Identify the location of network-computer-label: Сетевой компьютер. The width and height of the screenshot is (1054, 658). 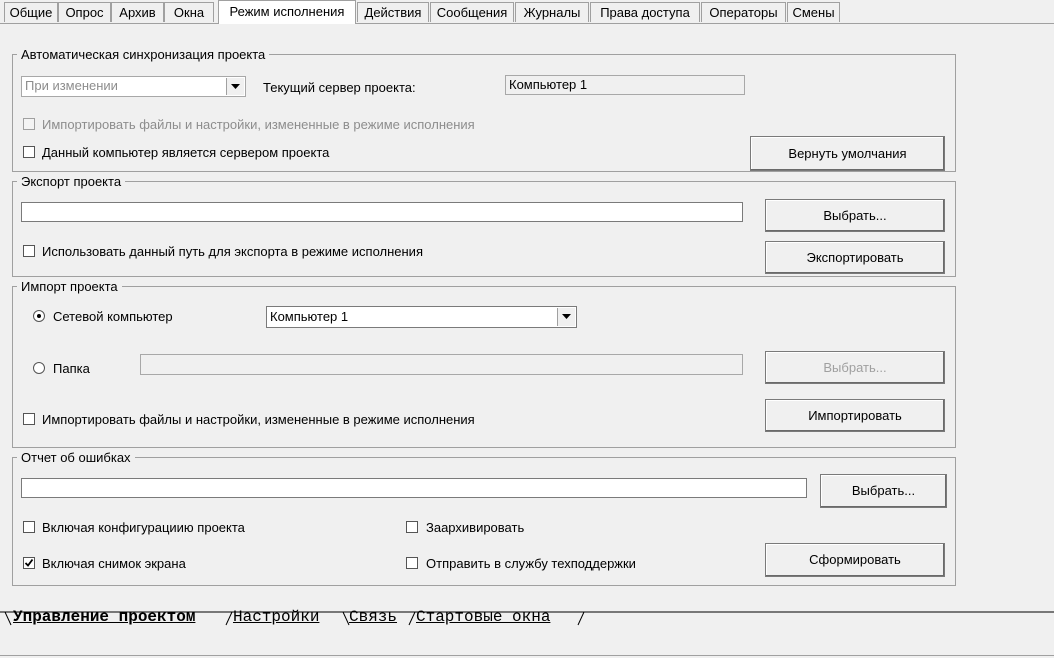
(113, 316).